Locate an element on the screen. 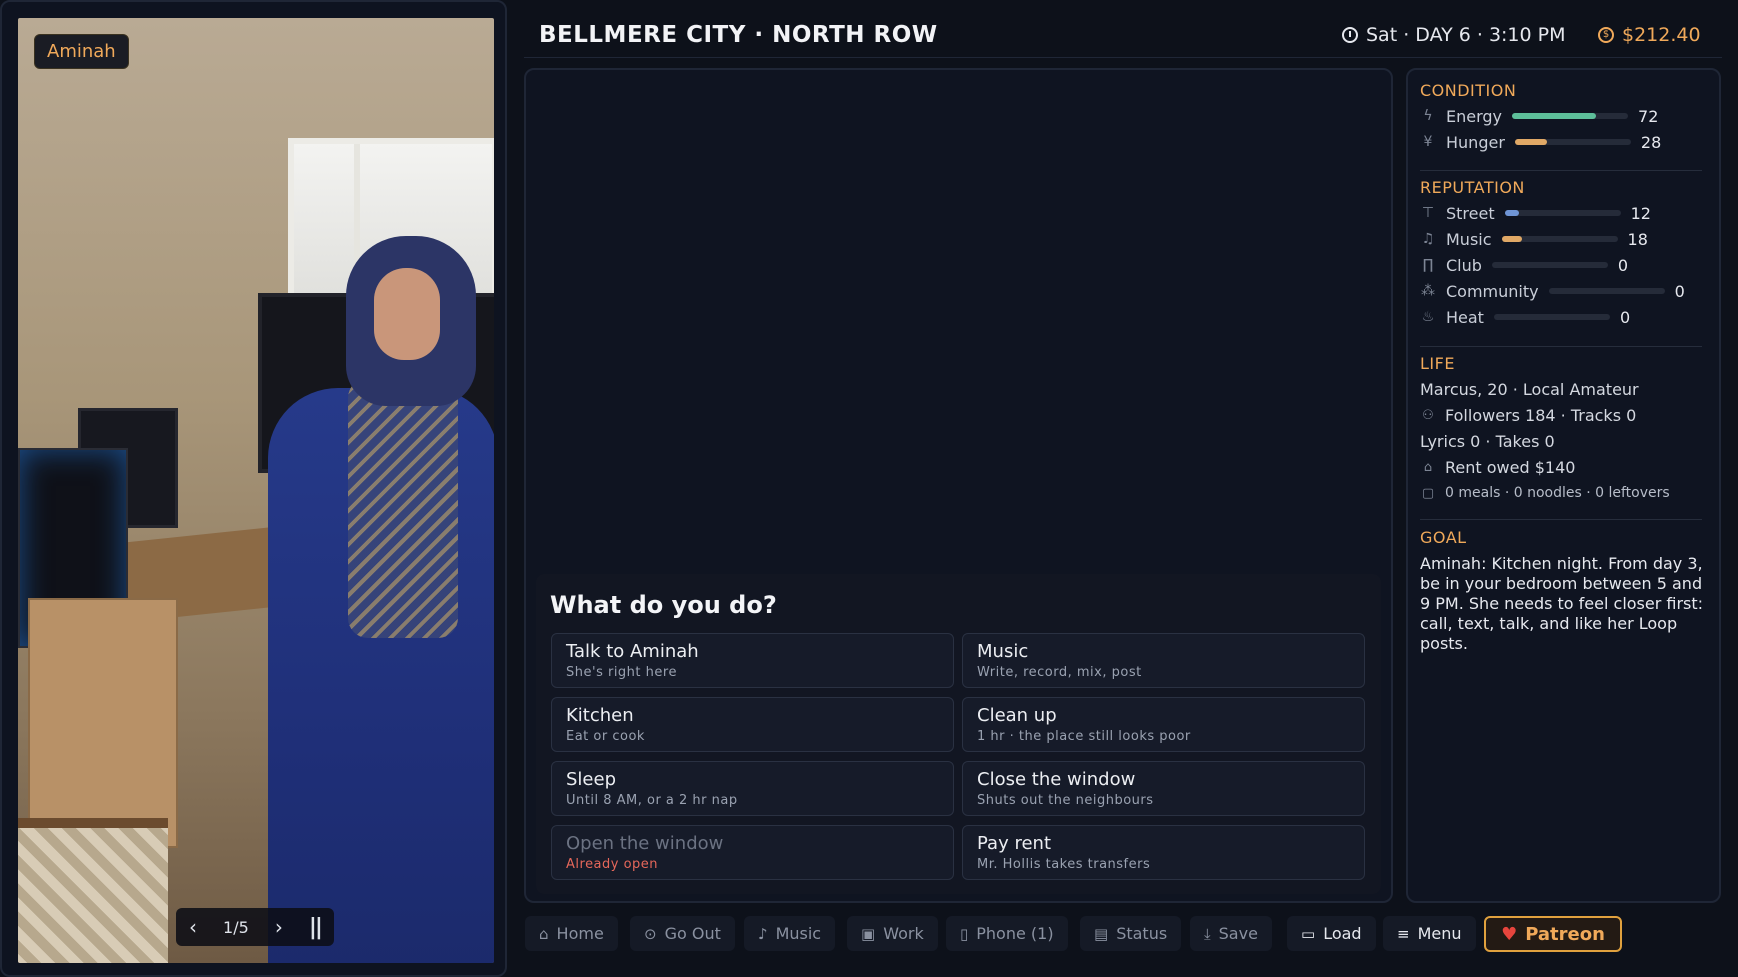  character-figure-face is located at coordinates (407, 314).